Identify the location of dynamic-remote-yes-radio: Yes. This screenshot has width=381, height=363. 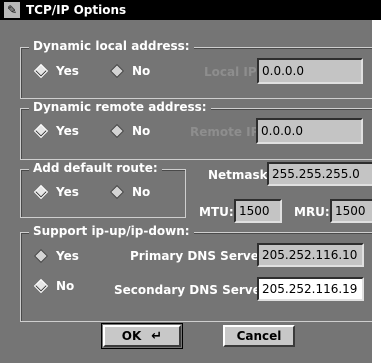
(56, 131).